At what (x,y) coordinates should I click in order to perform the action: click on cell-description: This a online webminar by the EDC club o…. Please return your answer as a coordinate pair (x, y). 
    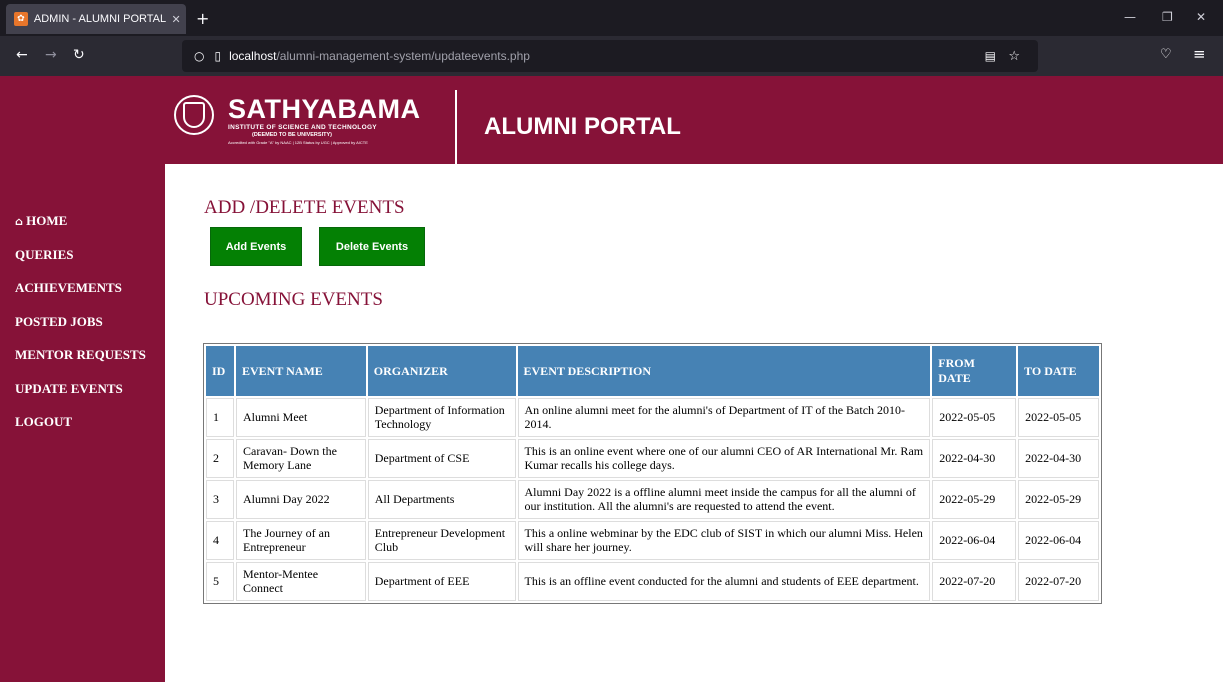
    Looking at the image, I should click on (724, 540).